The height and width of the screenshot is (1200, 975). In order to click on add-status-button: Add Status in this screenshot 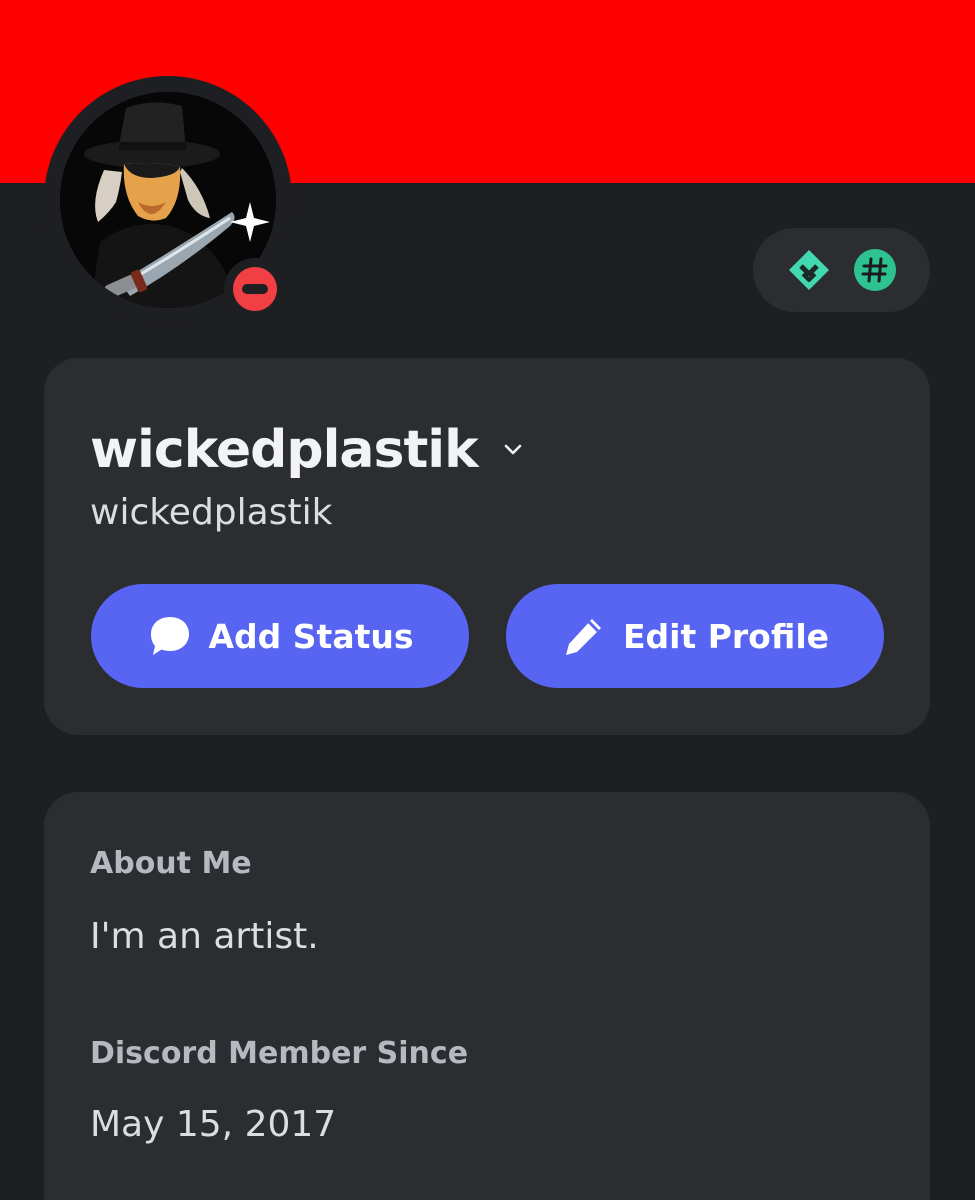, I will do `click(280, 636)`.